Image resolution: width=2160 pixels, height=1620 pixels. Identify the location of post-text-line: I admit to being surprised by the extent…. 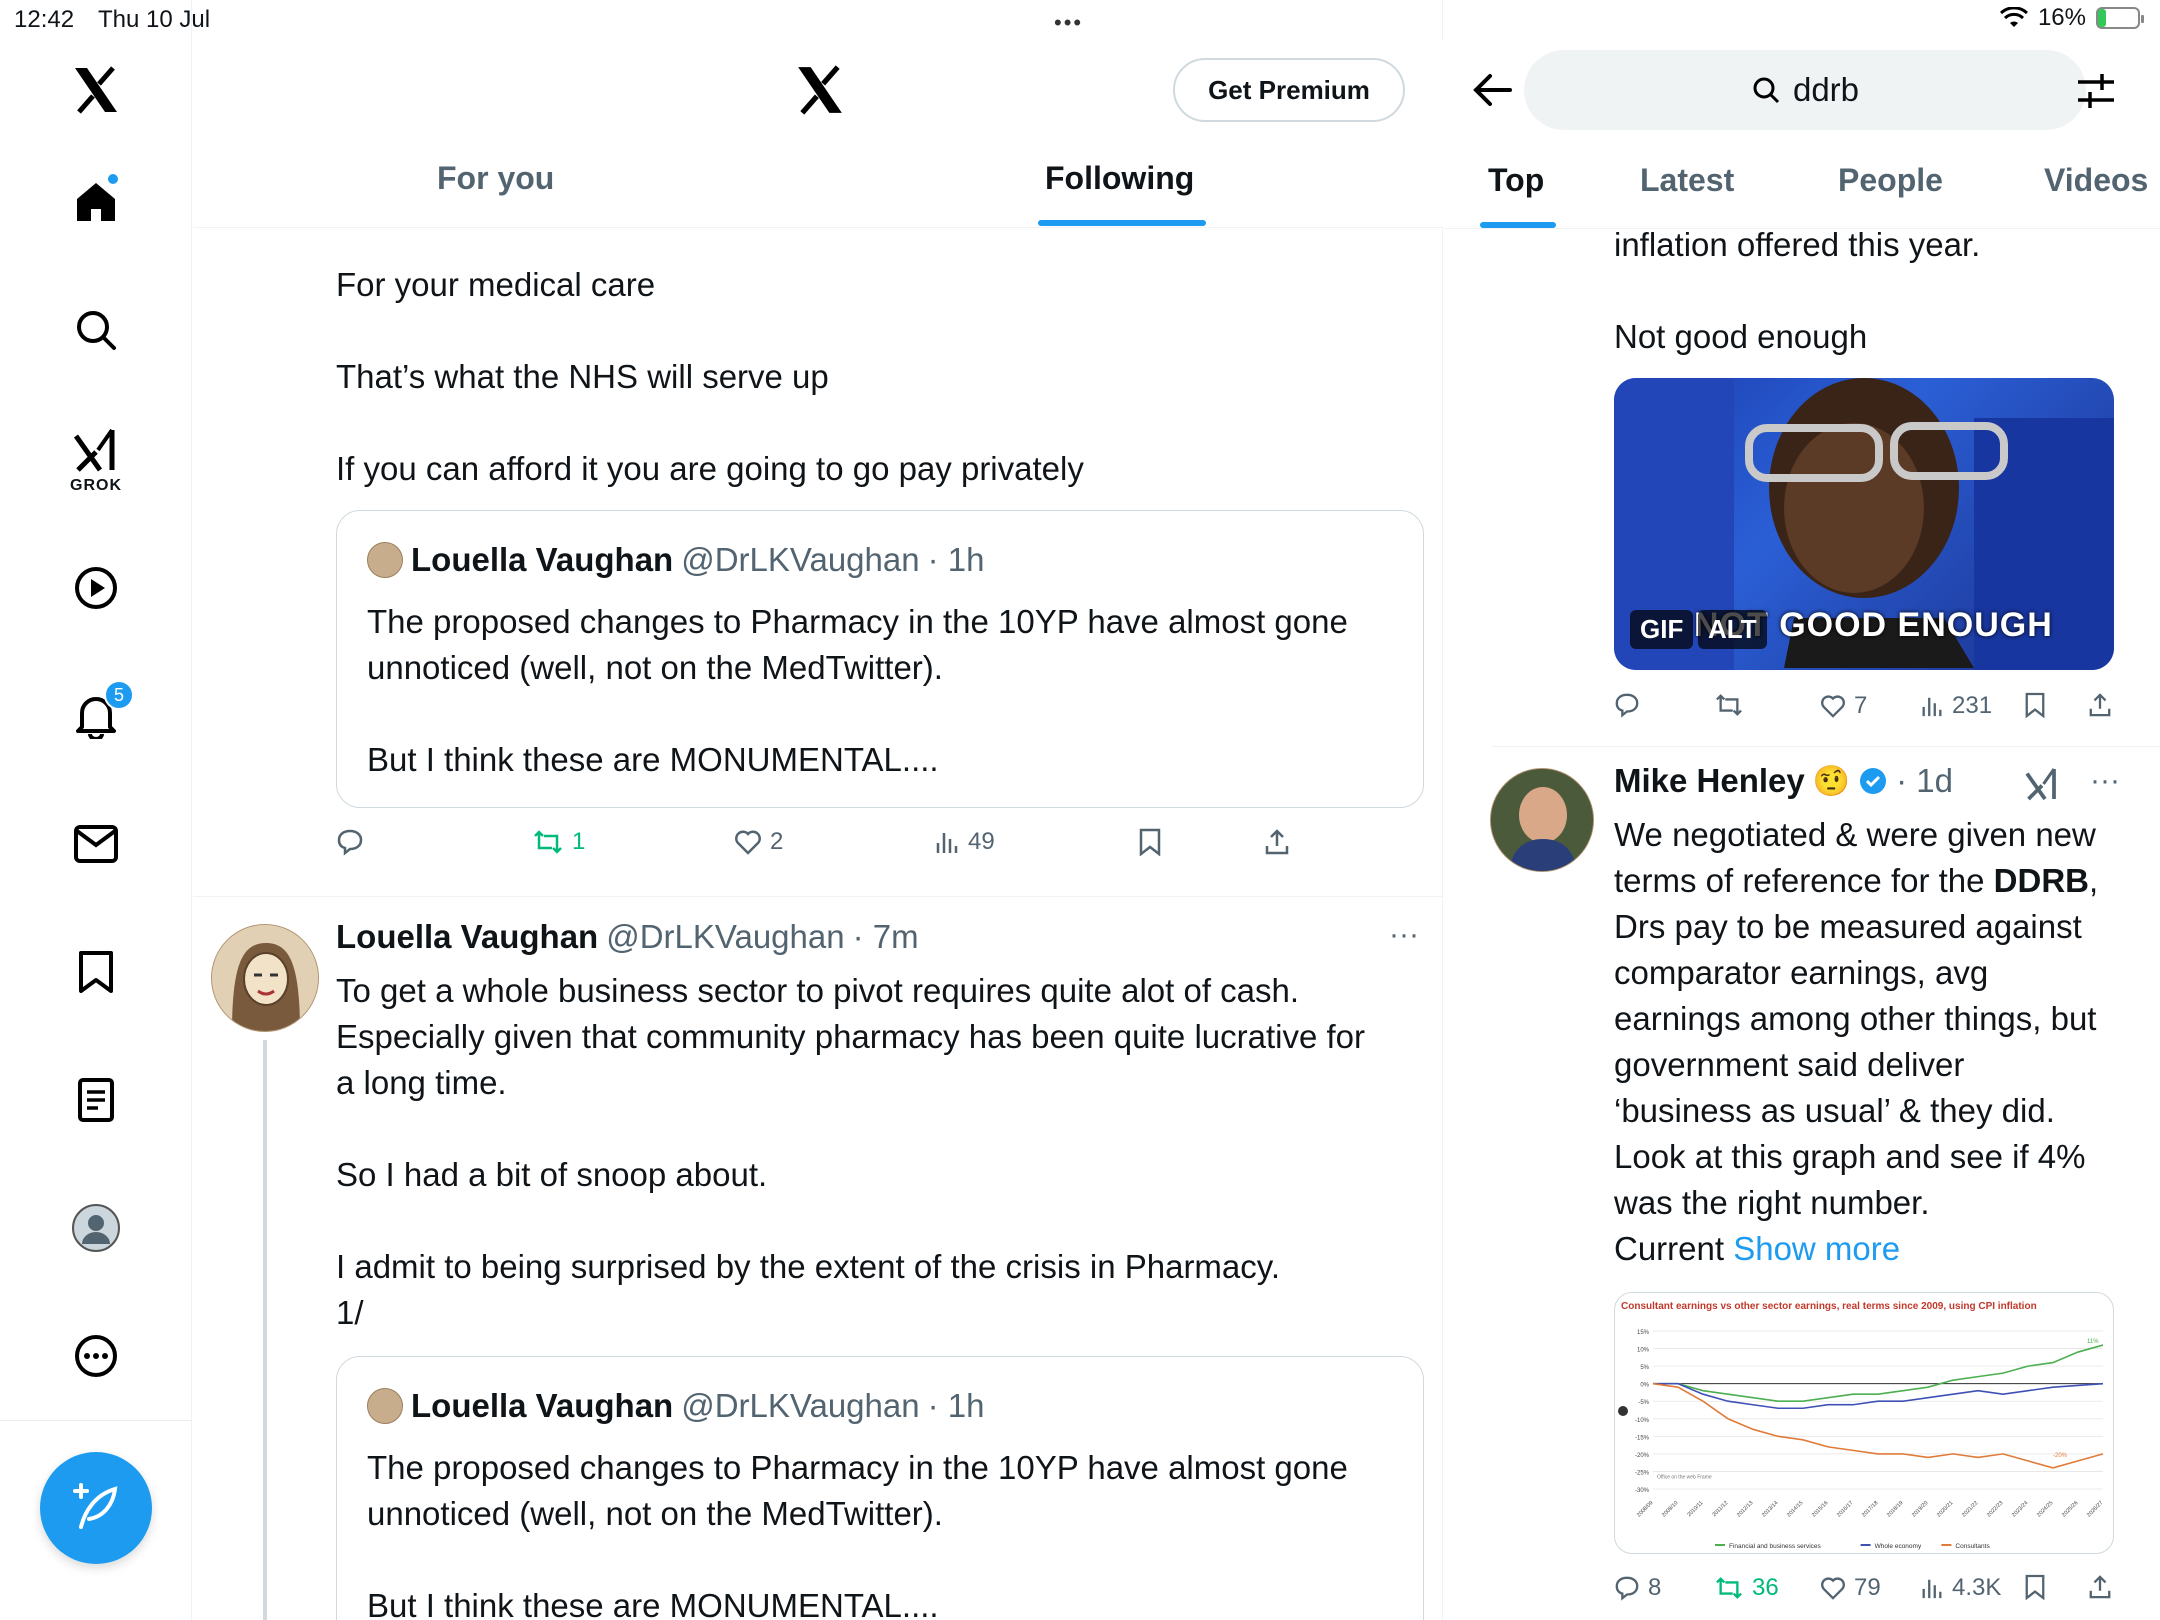
(808, 1266).